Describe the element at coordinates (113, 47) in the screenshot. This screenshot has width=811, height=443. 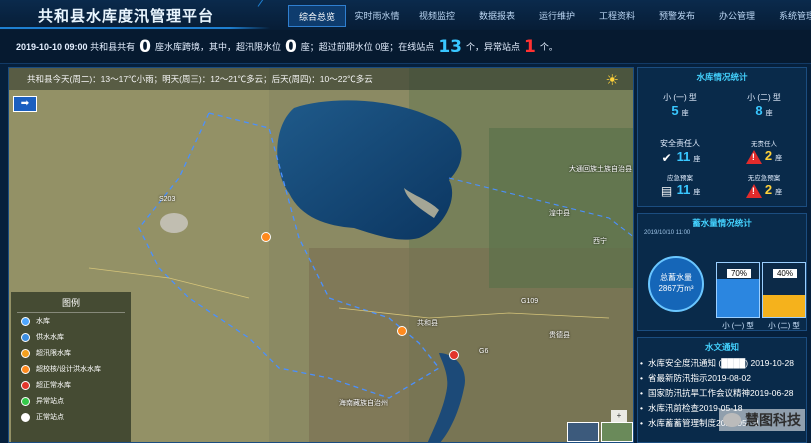
I see `status-text: 共和县共有` at that location.